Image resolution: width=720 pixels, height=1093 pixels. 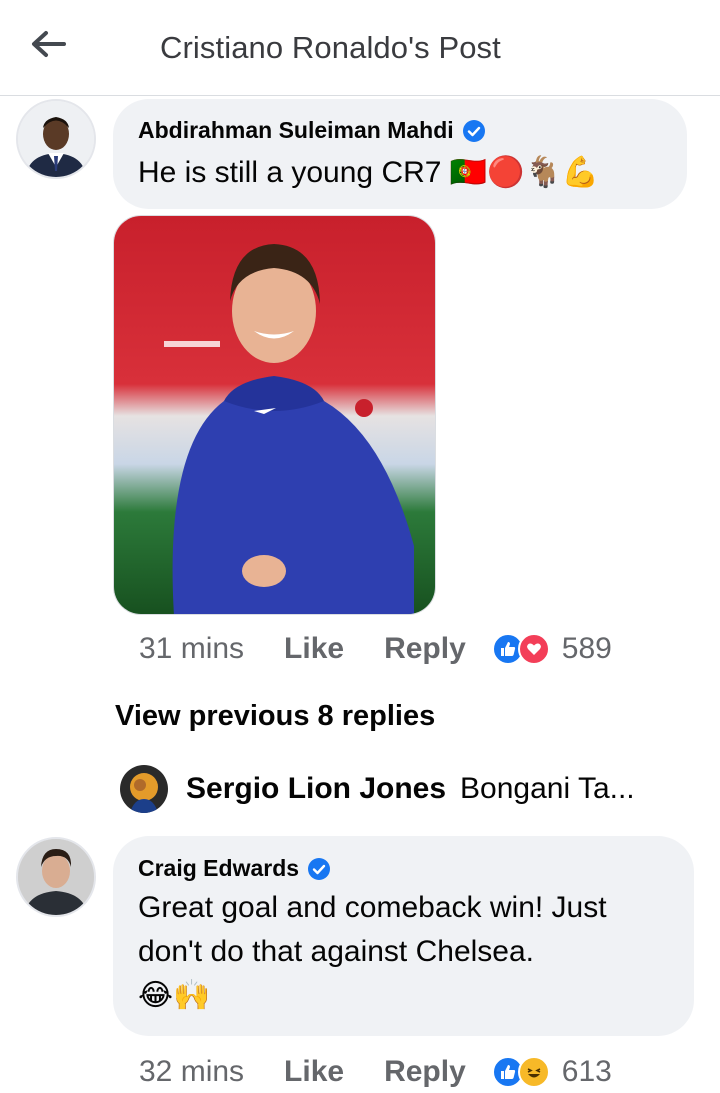 I want to click on top-bar: Cristiano Ronaldo's Post, so click(x=360, y=48).